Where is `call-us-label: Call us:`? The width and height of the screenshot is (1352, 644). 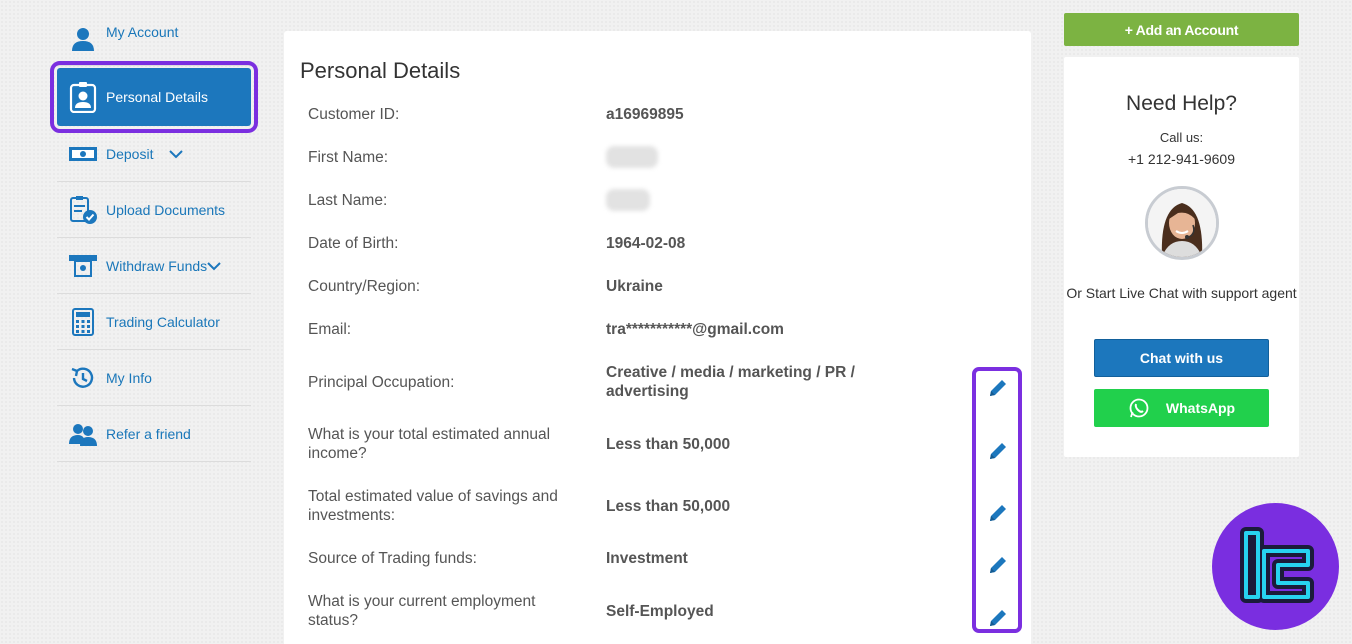 call-us-label: Call us: is located at coordinates (1181, 137).